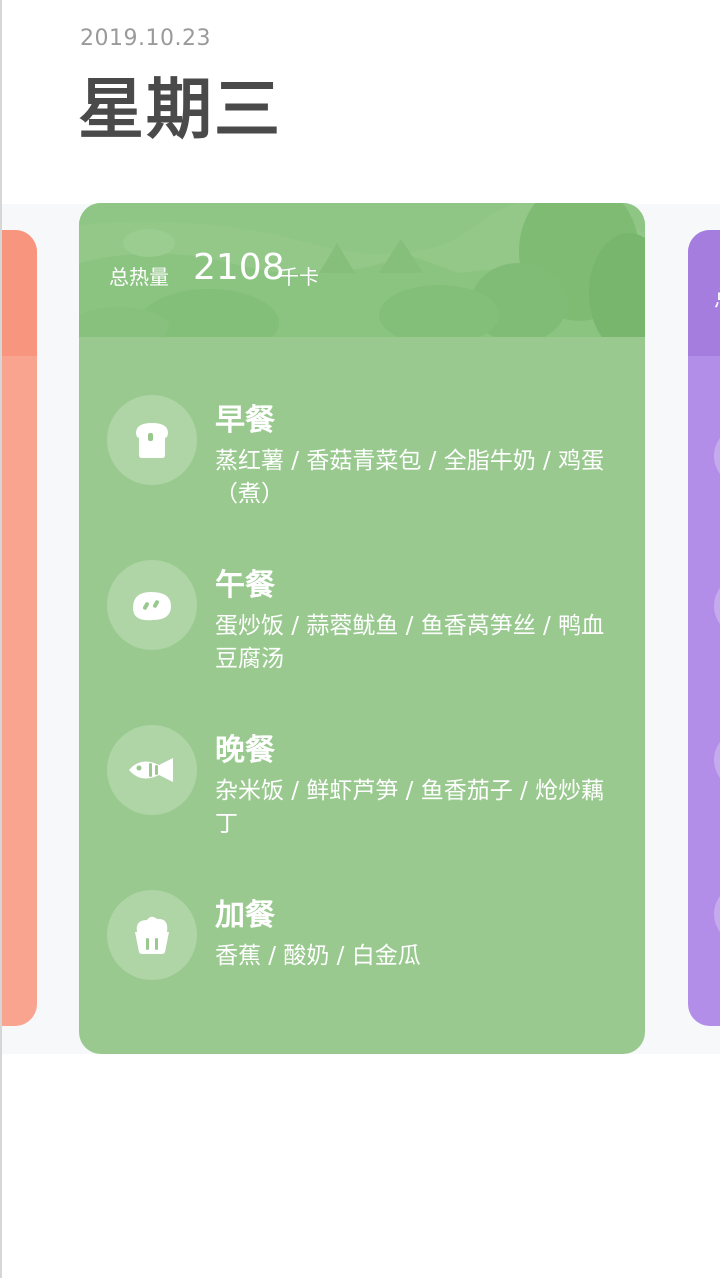 The height and width of the screenshot is (1278, 720). I want to click on meal-title: 午餐, so click(245, 585).